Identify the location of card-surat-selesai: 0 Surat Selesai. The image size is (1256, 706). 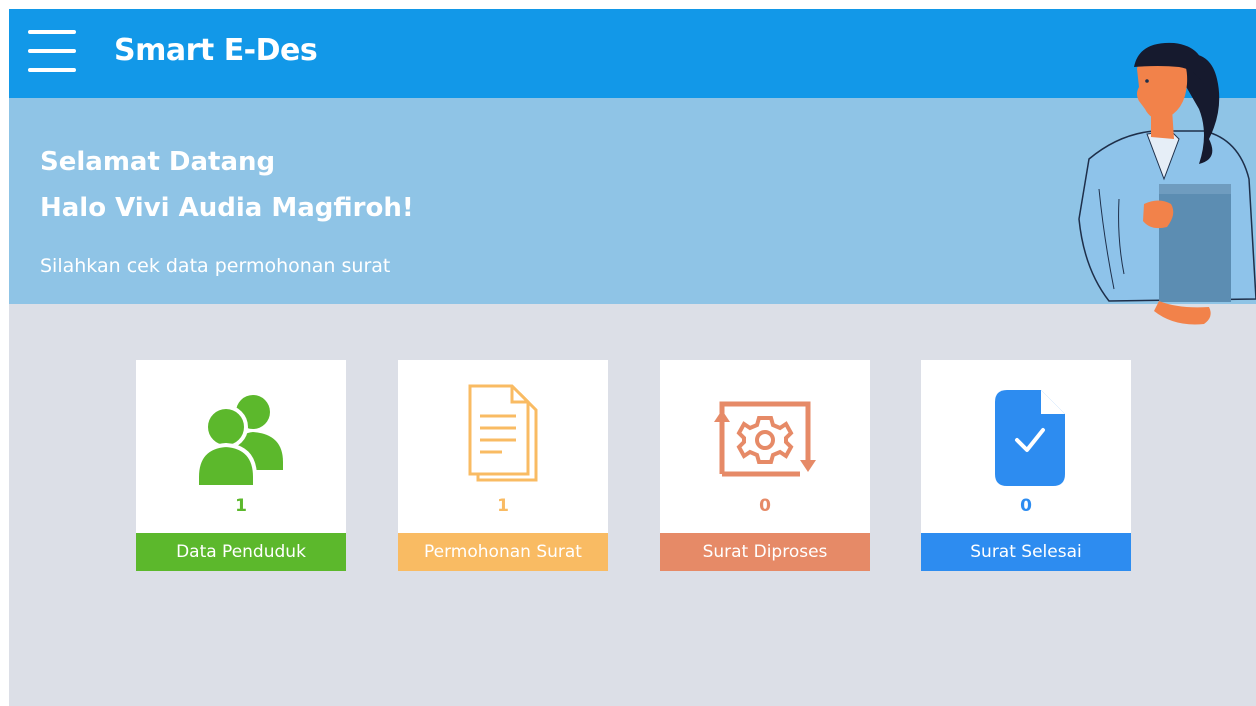
(1026, 465).